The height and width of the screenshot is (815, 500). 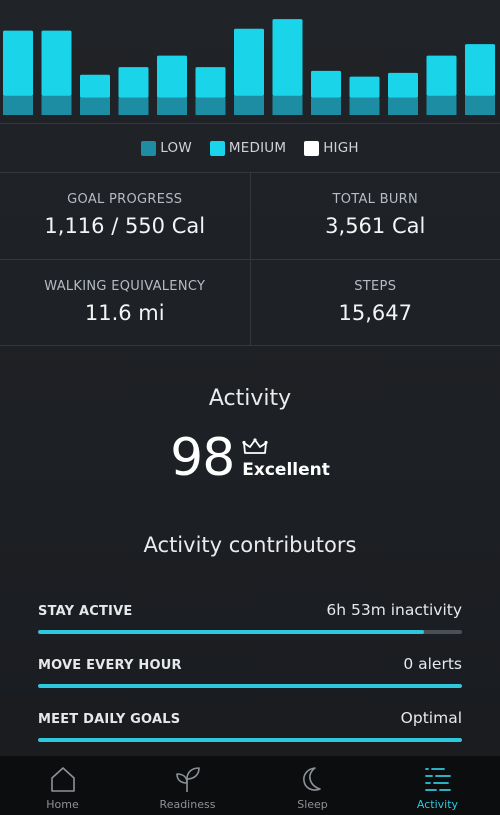 I want to click on stat-goal-progress: GOAL PROGRESS 1,116 / 550 Cal, so click(x=125, y=216).